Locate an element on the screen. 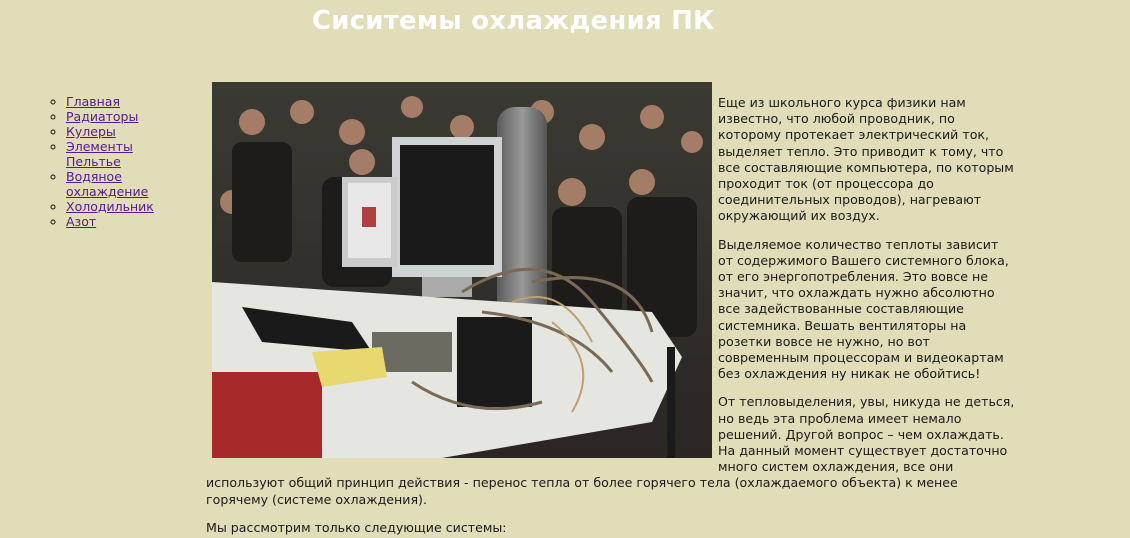 The height and width of the screenshot is (538, 1130). nav-link-water-cooling: Водяное охлаждение is located at coordinates (107, 184).